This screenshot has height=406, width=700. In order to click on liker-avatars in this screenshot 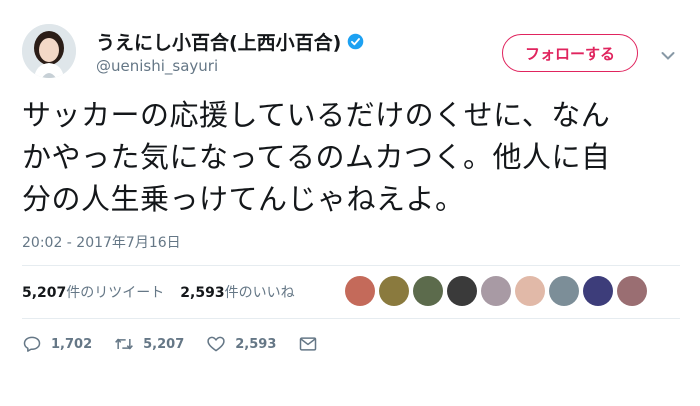, I will do `click(498, 291)`.